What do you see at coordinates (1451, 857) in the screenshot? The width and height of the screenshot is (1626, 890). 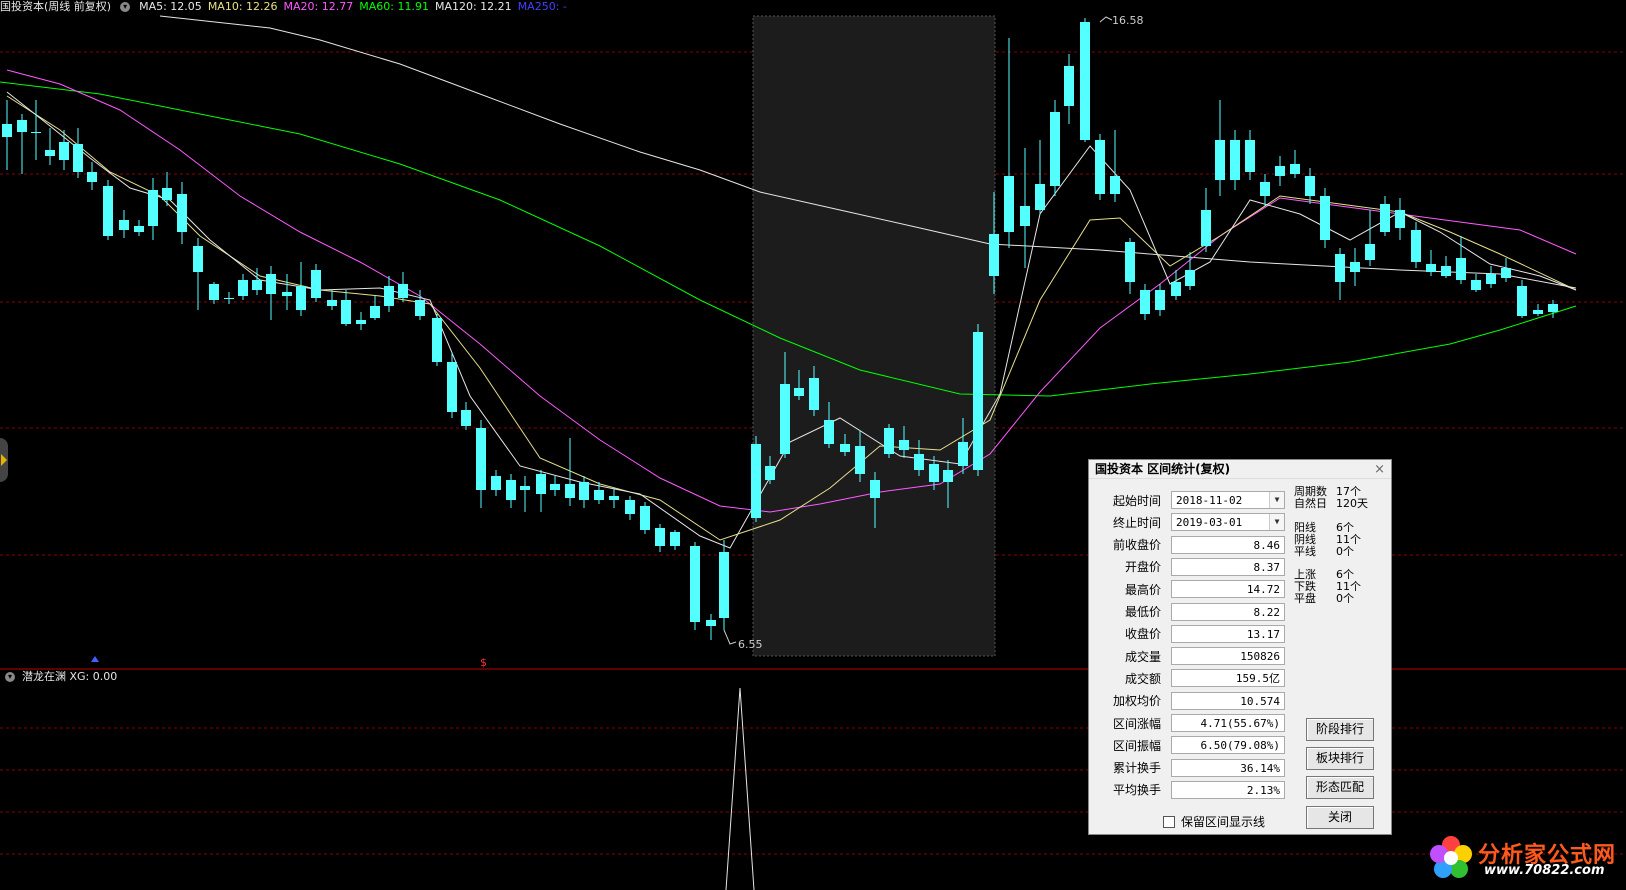 I see `flower-logo-icon` at bounding box center [1451, 857].